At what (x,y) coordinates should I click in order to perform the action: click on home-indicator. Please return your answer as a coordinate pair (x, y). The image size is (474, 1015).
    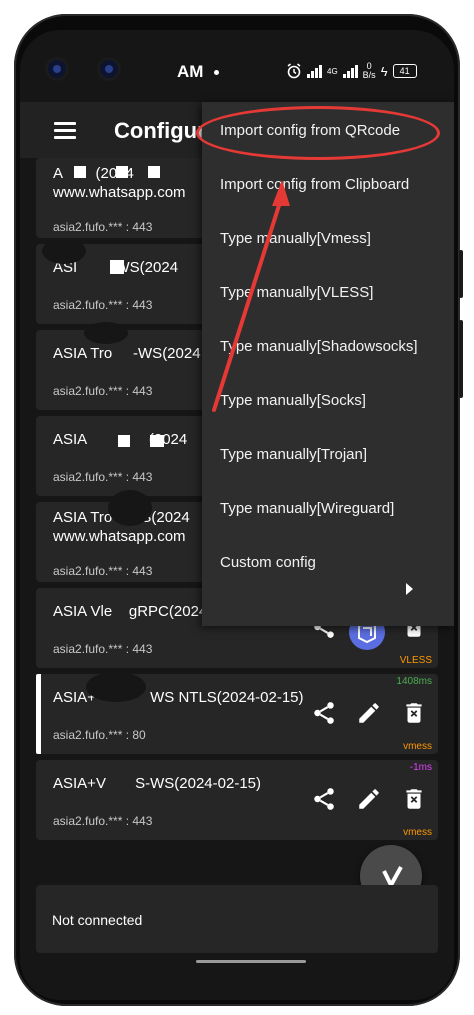
    Looking at the image, I should click on (251, 961).